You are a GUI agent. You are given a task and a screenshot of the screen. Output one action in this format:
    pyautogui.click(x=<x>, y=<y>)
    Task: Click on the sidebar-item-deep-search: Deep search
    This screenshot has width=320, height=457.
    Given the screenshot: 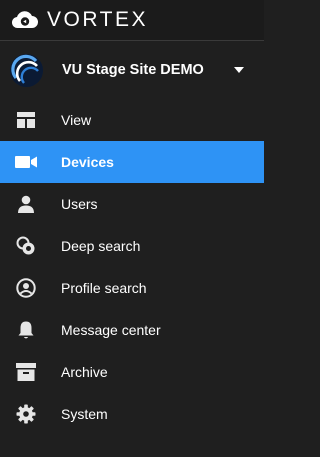 What is the action you would take?
    pyautogui.click(x=132, y=246)
    